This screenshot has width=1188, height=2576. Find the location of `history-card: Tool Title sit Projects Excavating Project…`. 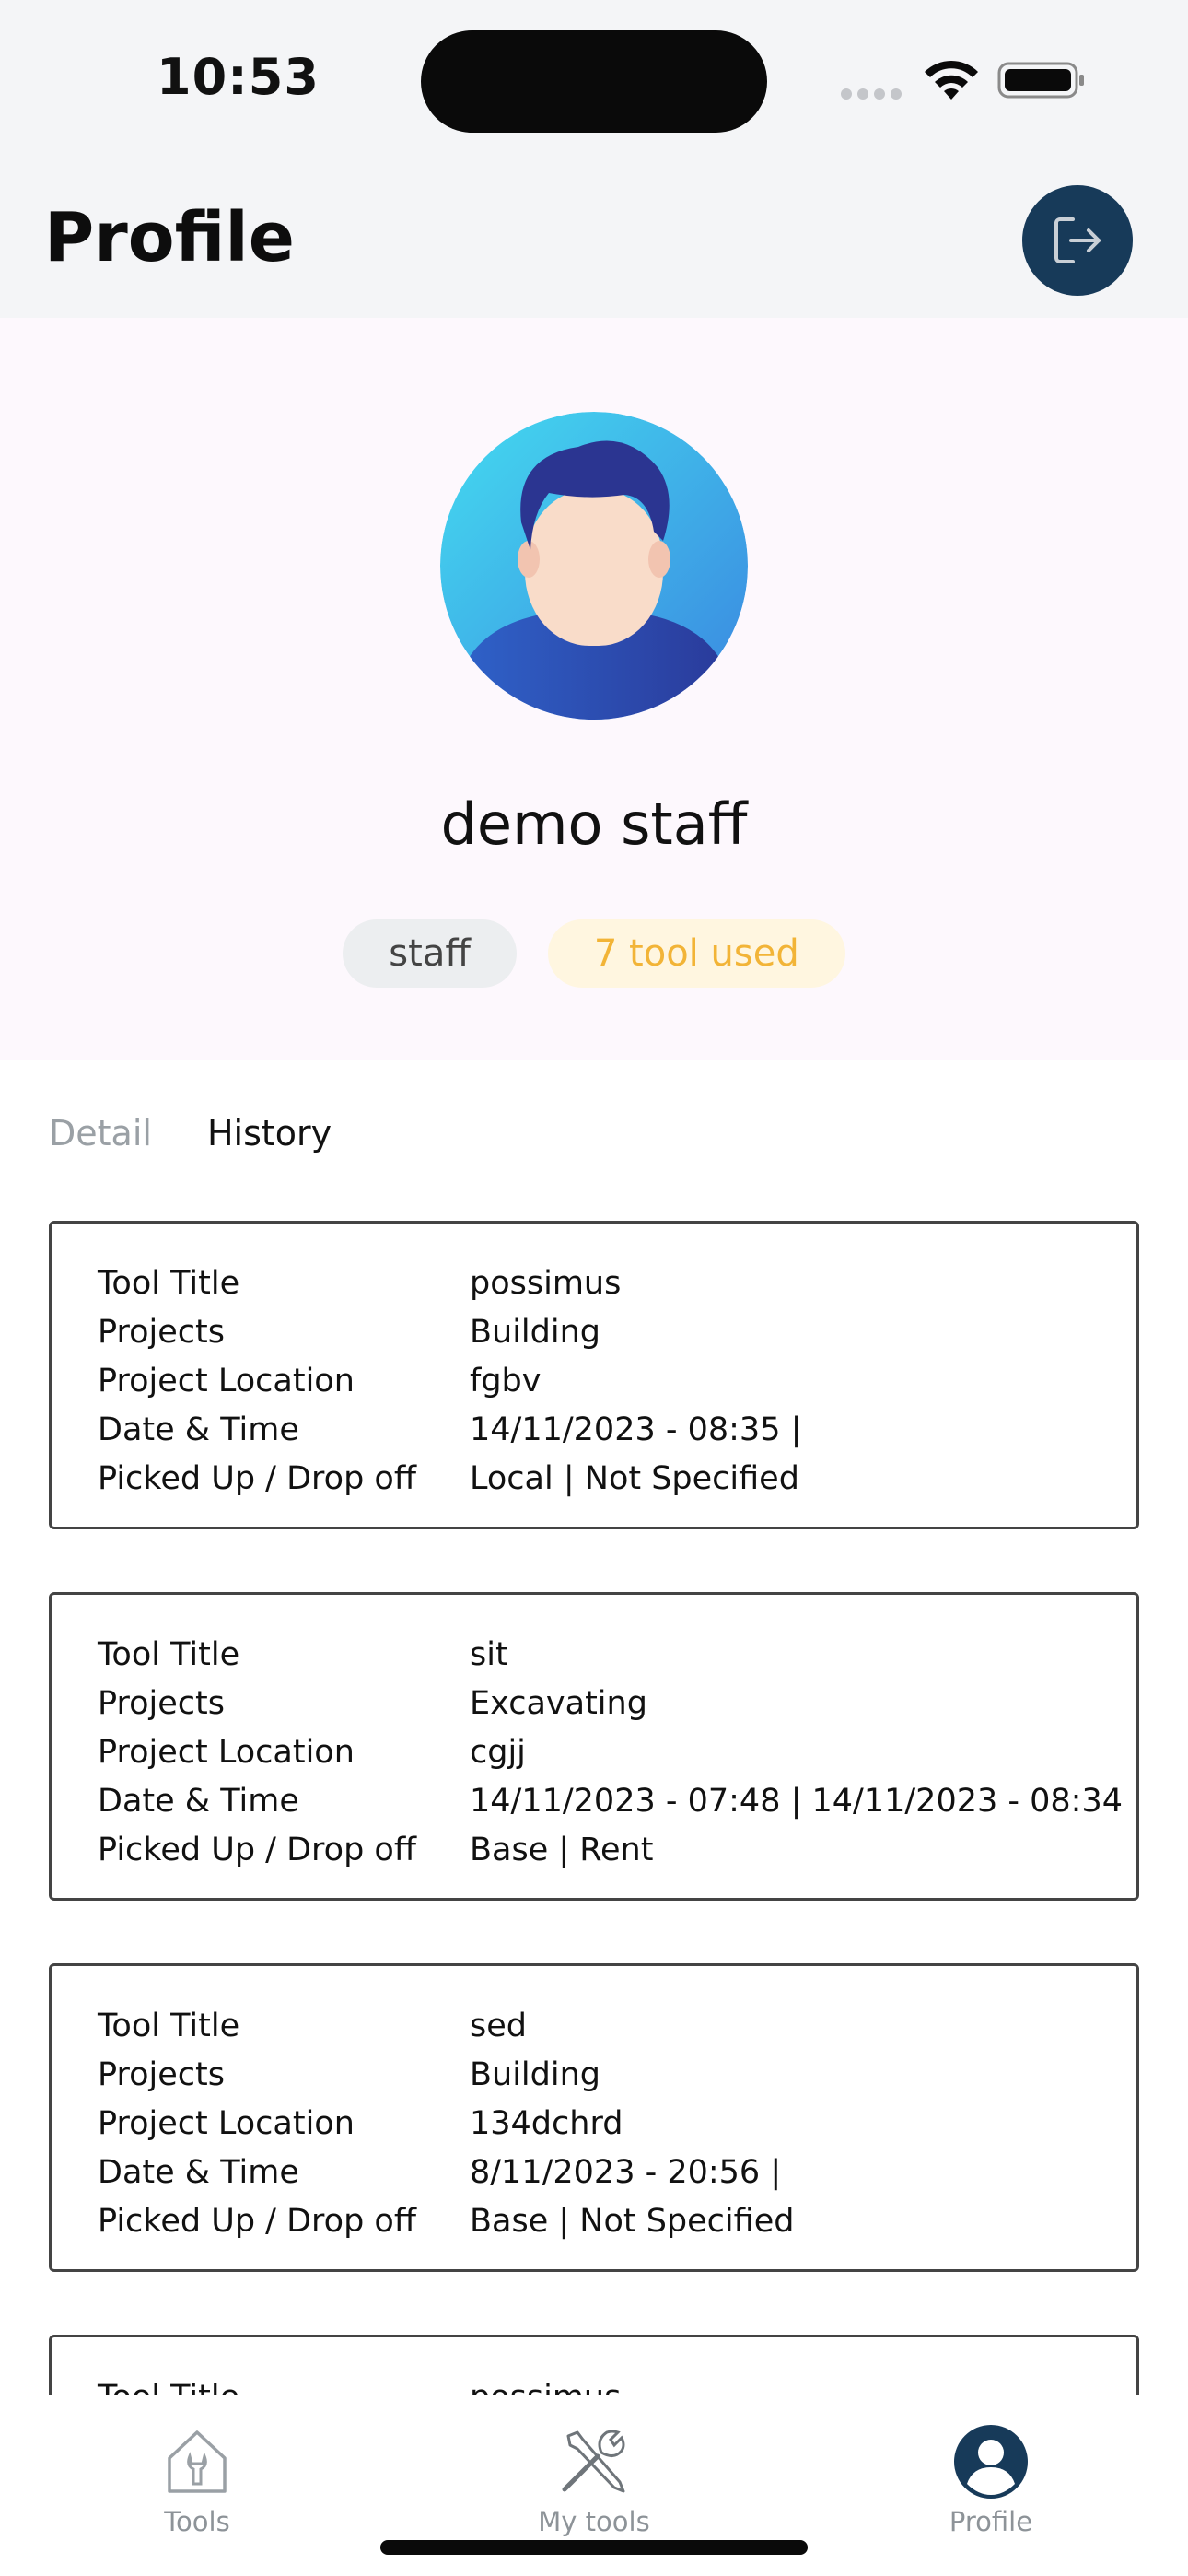

history-card: Tool Title sit Projects Excavating Project… is located at coordinates (594, 1746).